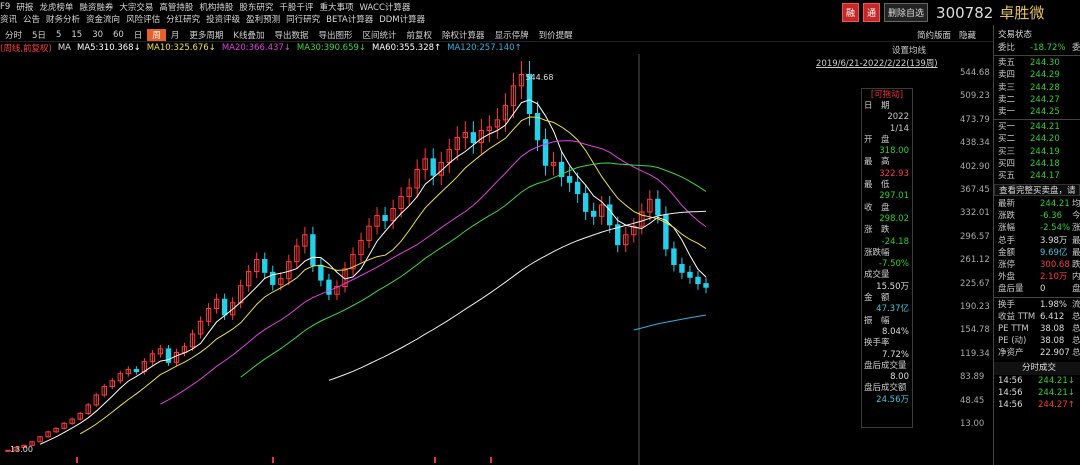  I want to click on menu-item: 投资评级, so click(223, 19).